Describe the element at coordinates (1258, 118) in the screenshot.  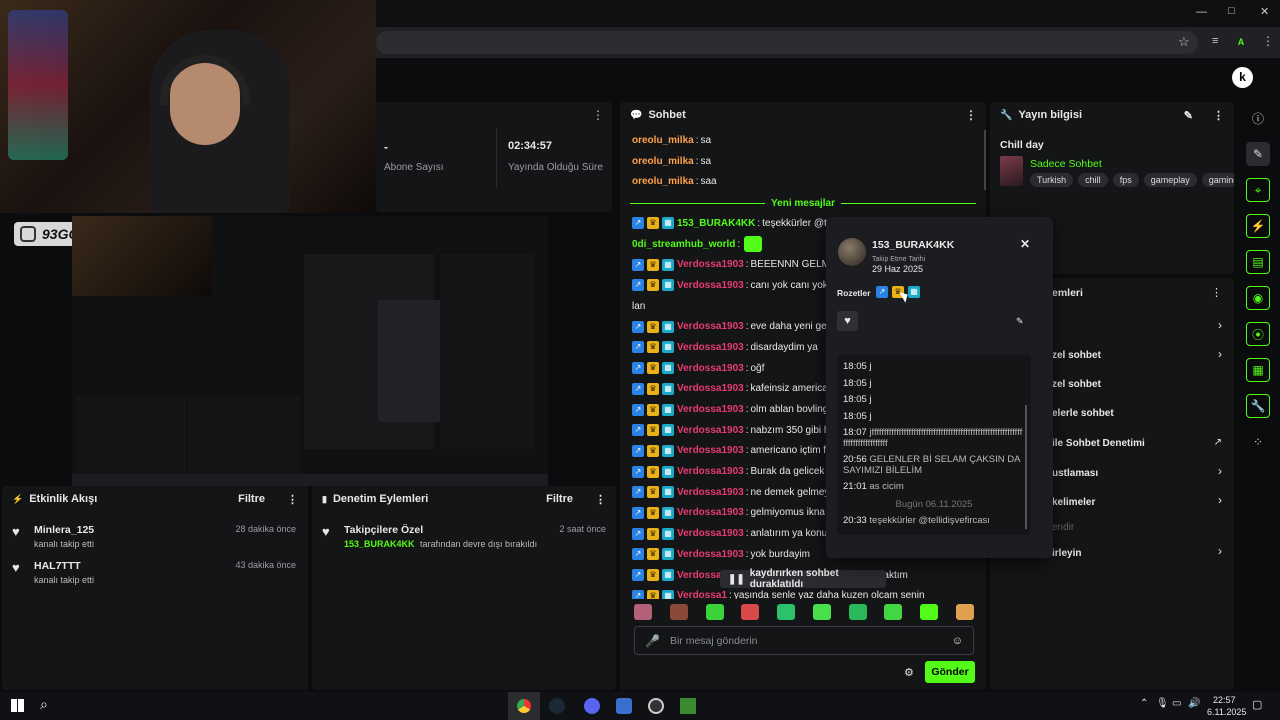
I see `info-icon: ⓘ` at that location.